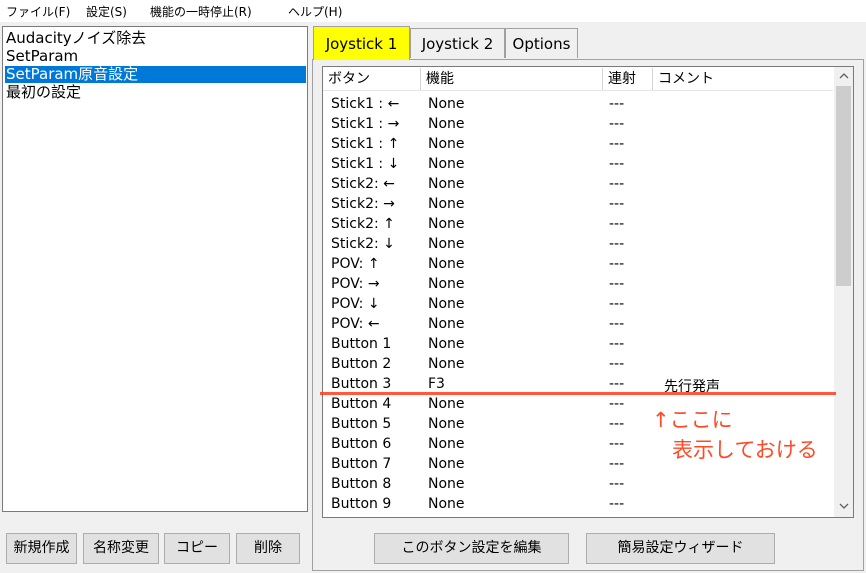 The image size is (866, 573). I want to click on profile-item: 最初の設定, so click(43, 92).